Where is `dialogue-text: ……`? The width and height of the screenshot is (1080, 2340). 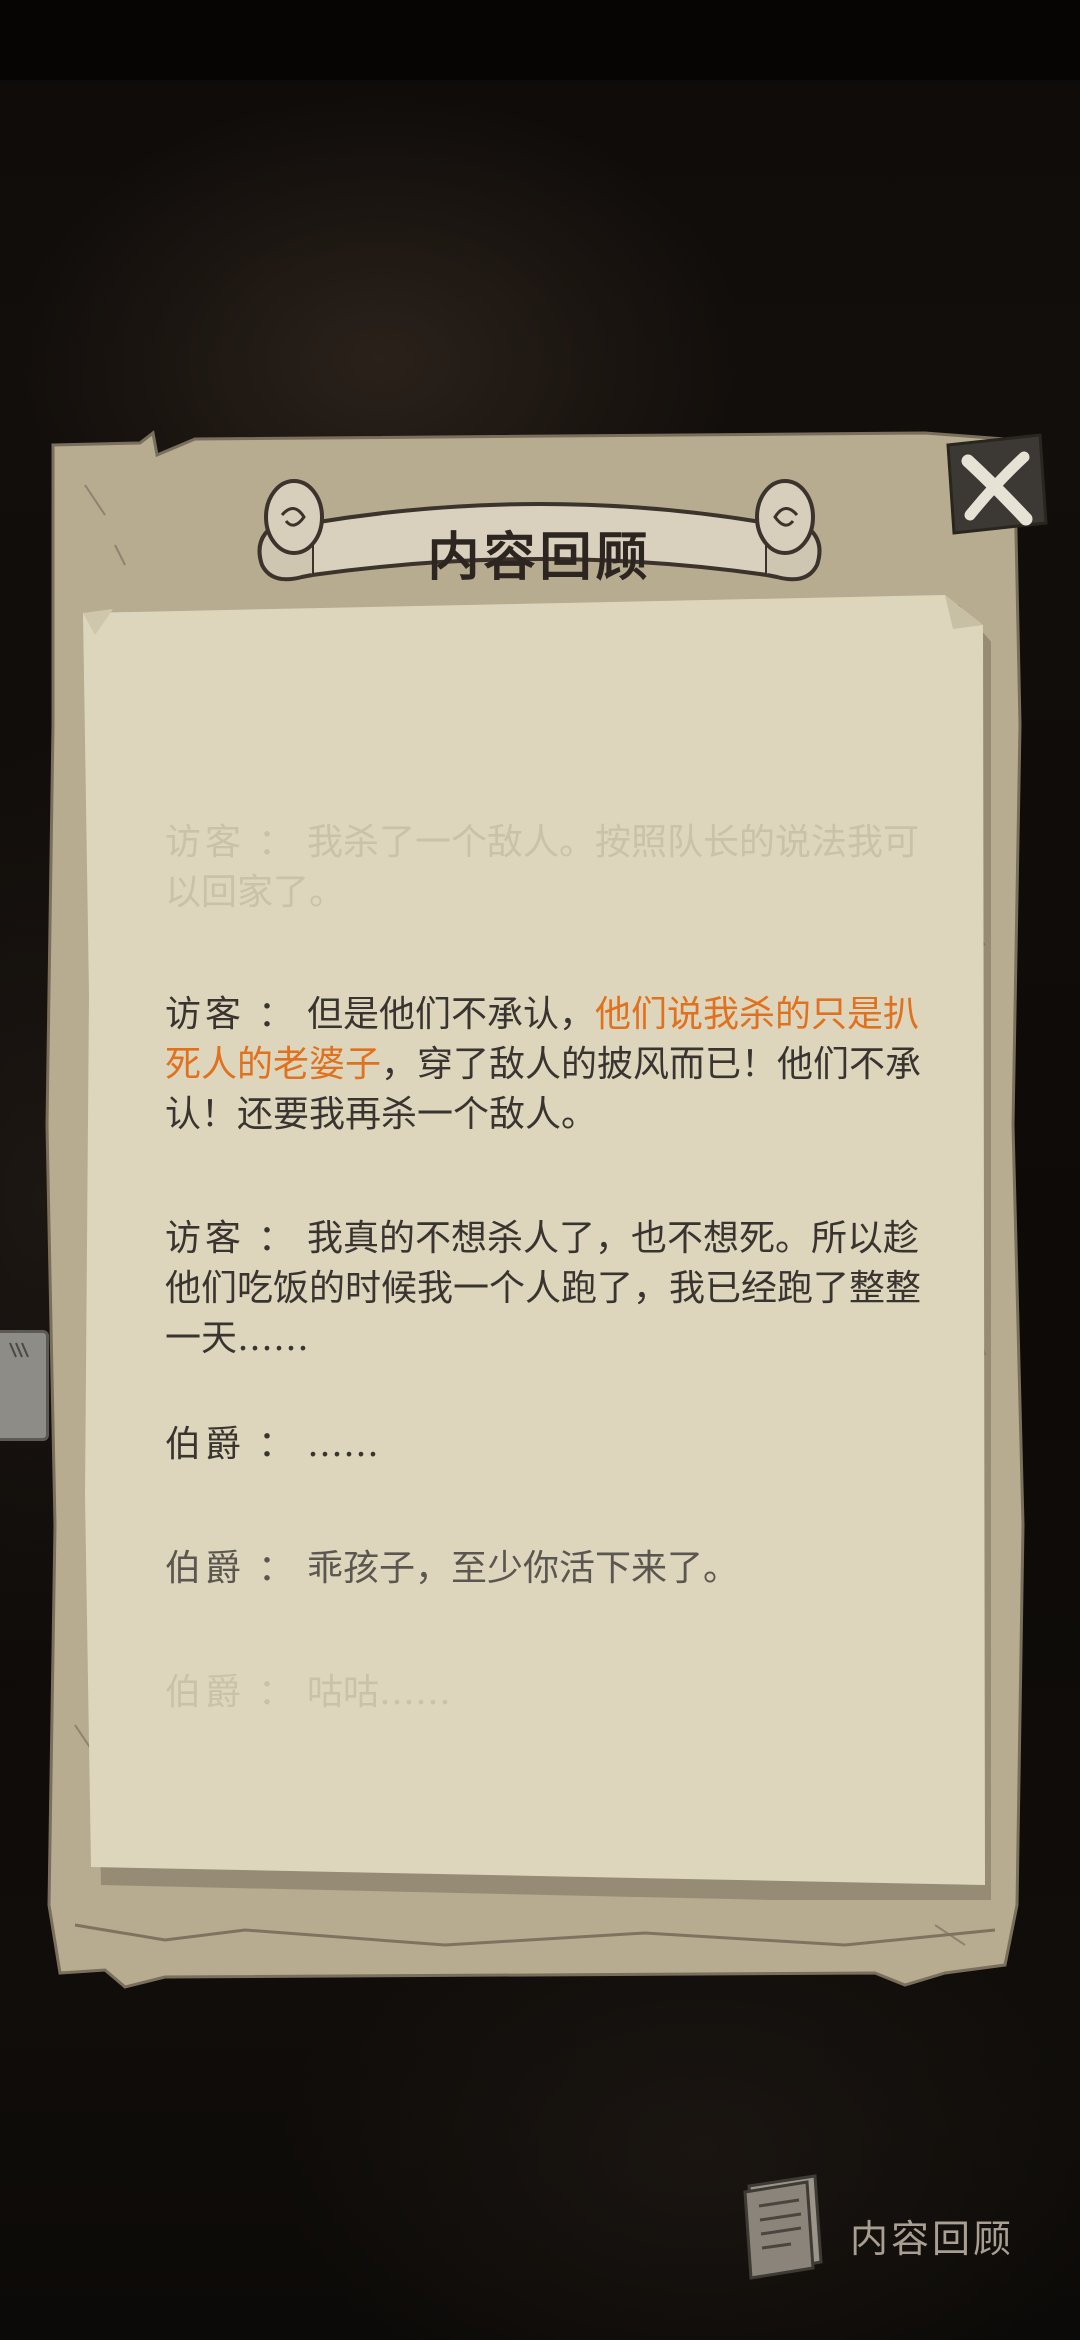
dialogue-text: …… is located at coordinates (343, 1444).